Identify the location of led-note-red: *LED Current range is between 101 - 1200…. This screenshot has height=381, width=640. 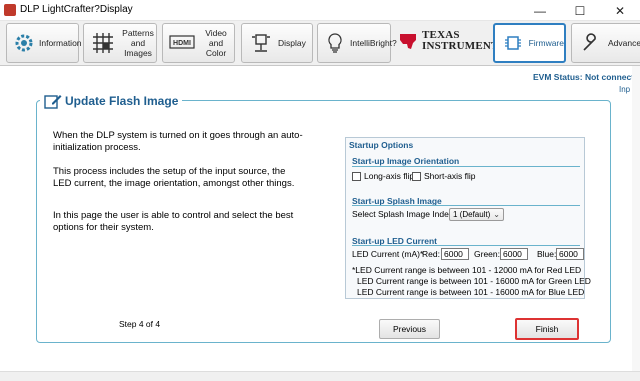
(467, 270).